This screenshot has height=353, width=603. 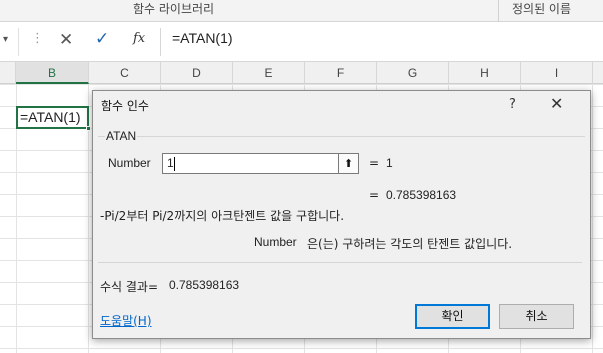 What do you see at coordinates (542, 9) in the screenshot?
I see `defined-names-group-label: 정의된 이름` at bounding box center [542, 9].